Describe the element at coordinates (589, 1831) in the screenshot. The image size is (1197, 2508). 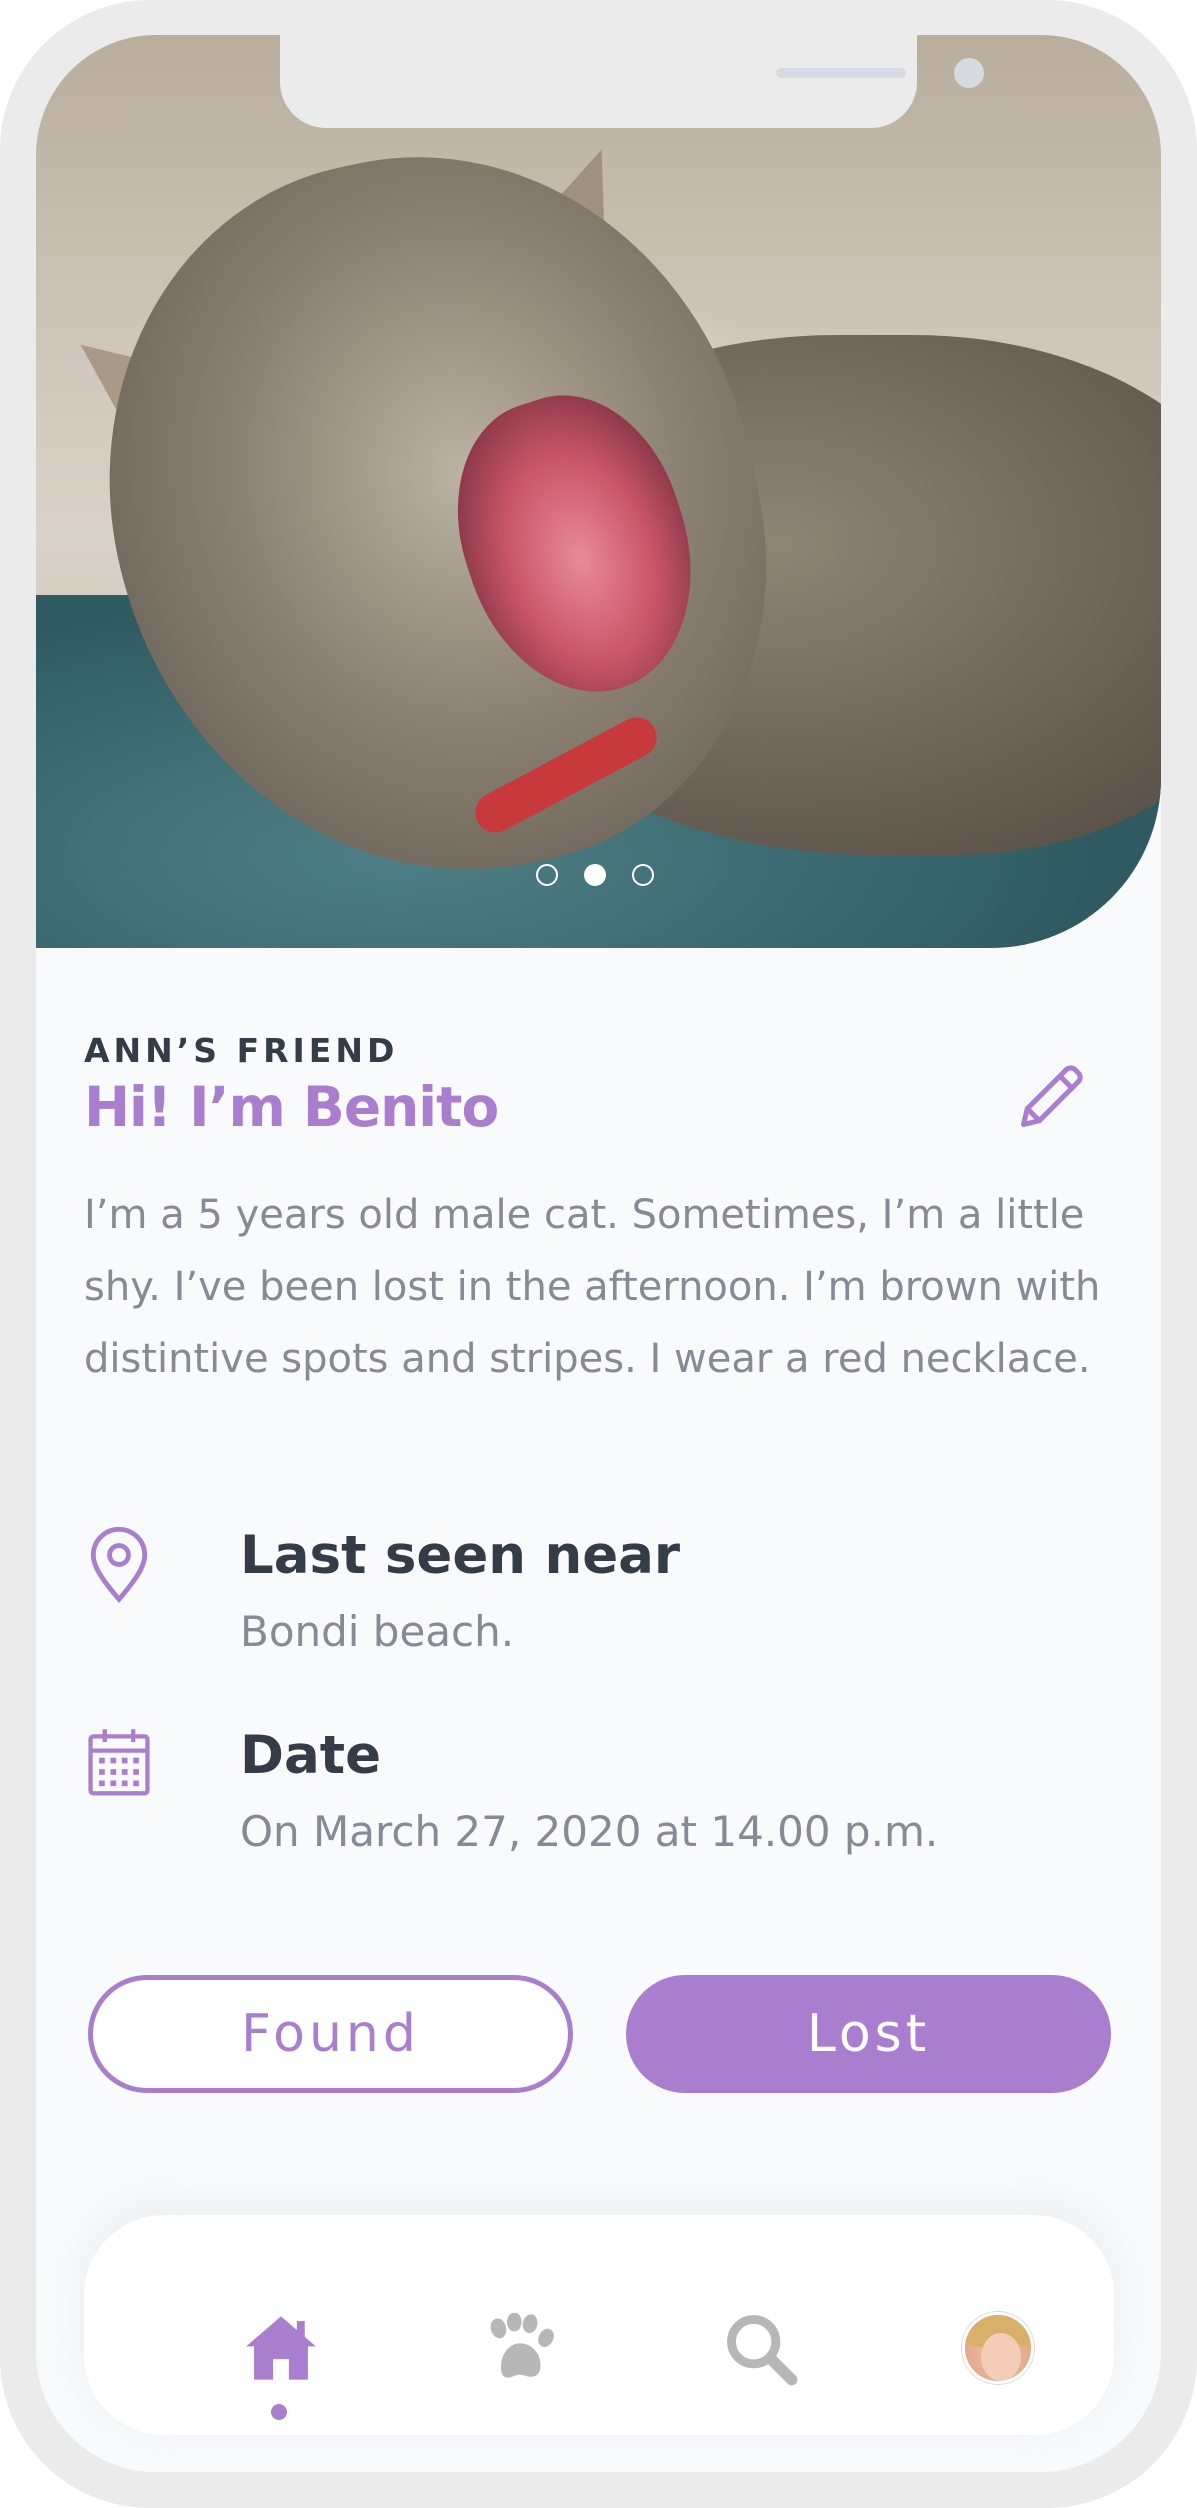
I see `date-value: On March 27, 2020 at 14.00 p.m.` at that location.